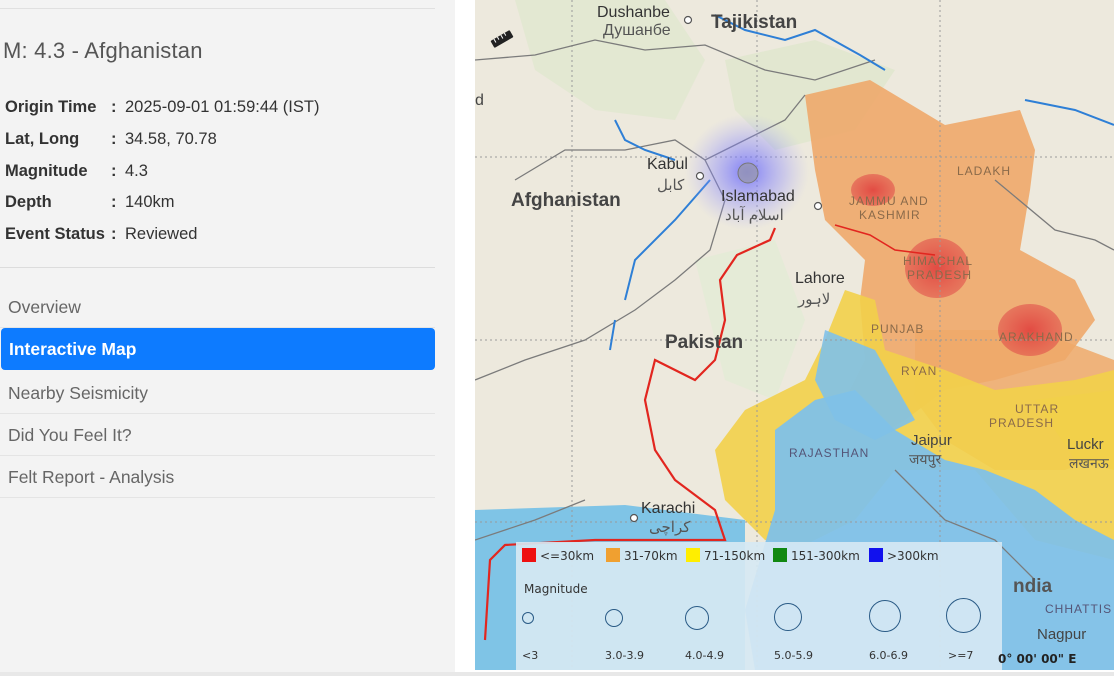 This screenshot has width=1114, height=676. What do you see at coordinates (793, 655) in the screenshot?
I see `magnitude-label: 5.0-5.9` at bounding box center [793, 655].